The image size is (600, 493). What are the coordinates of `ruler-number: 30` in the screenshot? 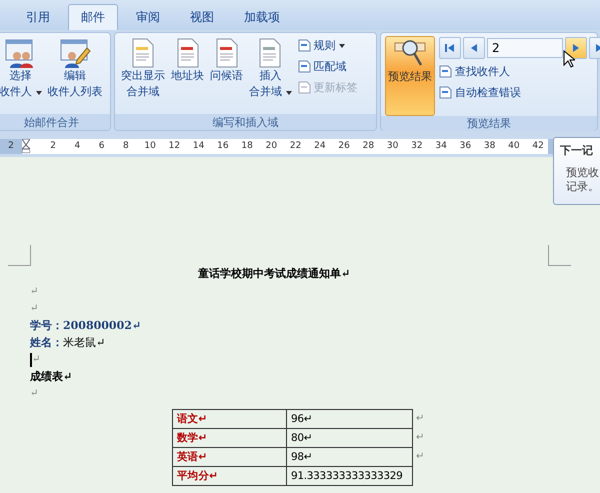 It's located at (393, 146).